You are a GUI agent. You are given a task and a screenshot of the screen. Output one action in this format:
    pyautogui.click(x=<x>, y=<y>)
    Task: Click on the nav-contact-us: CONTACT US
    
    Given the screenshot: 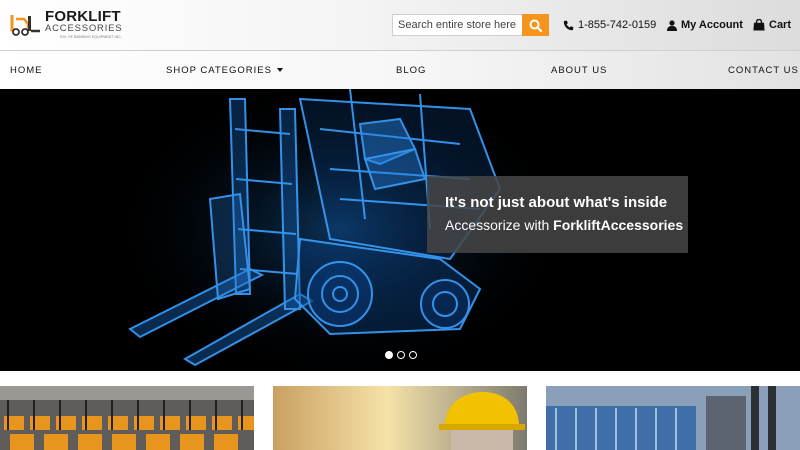 What is the action you would take?
    pyautogui.click(x=763, y=70)
    